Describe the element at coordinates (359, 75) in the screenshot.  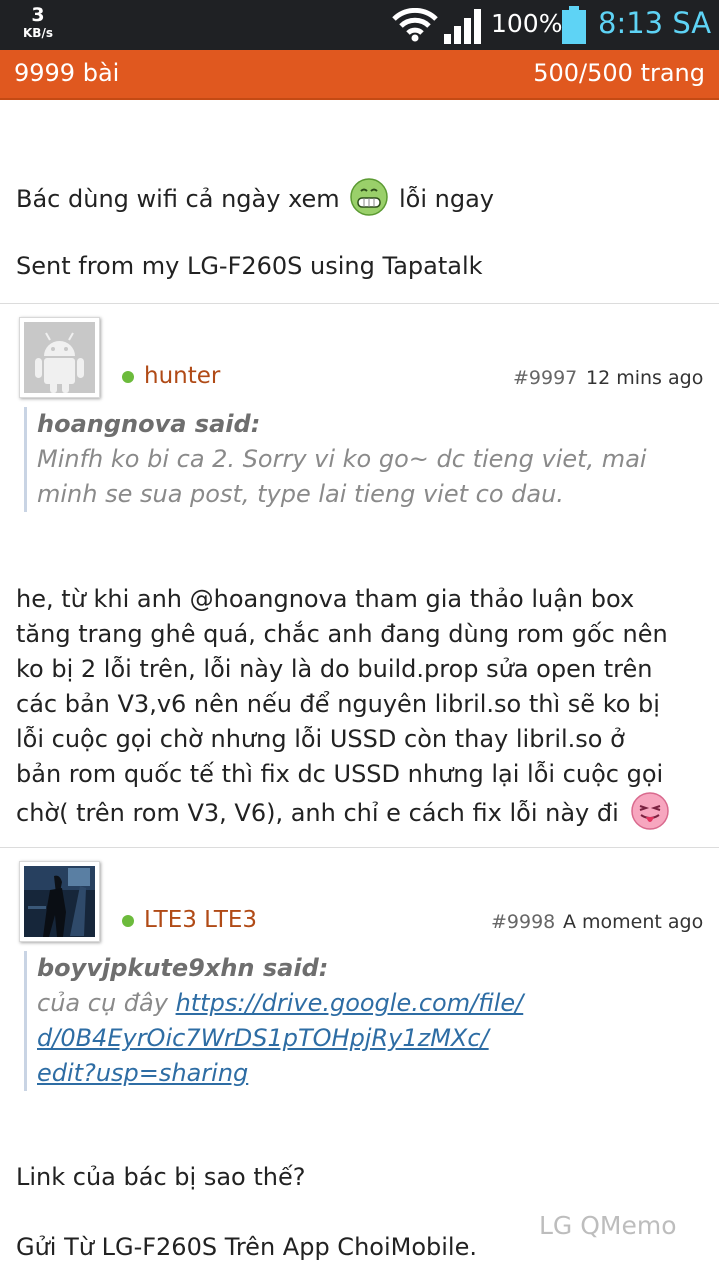
I see `thread-header: 9999 bài 500/500 trang` at that location.